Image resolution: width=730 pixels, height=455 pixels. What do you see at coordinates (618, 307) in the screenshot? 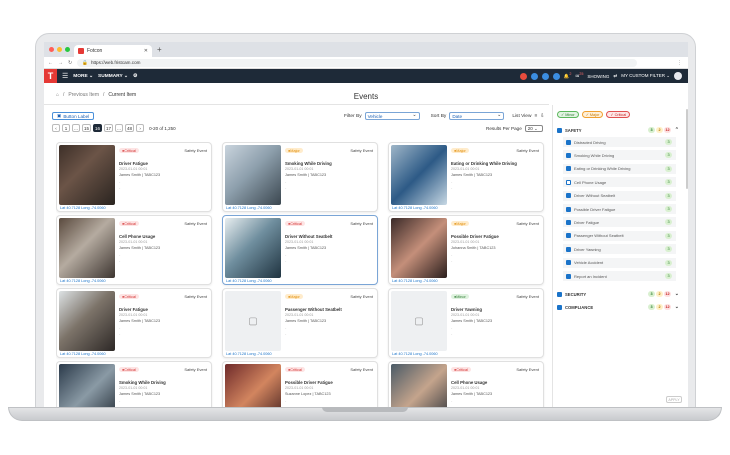
I see `filter-group-compliance: COMPLIANCE 3 2 12 ⌄` at bounding box center [618, 307].